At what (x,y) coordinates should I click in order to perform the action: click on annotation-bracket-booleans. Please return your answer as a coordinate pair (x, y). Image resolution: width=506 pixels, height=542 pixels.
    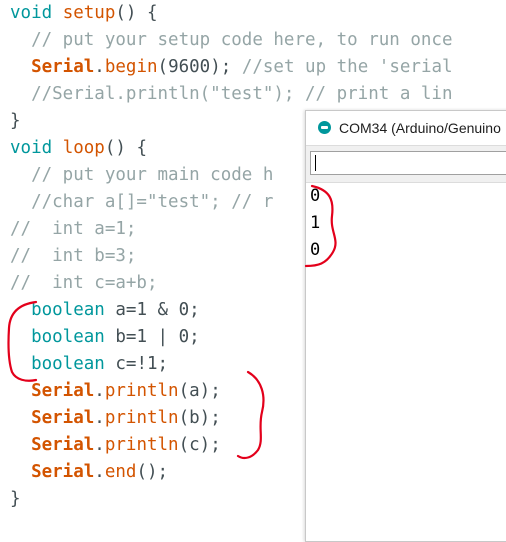
    Looking at the image, I should click on (22, 341).